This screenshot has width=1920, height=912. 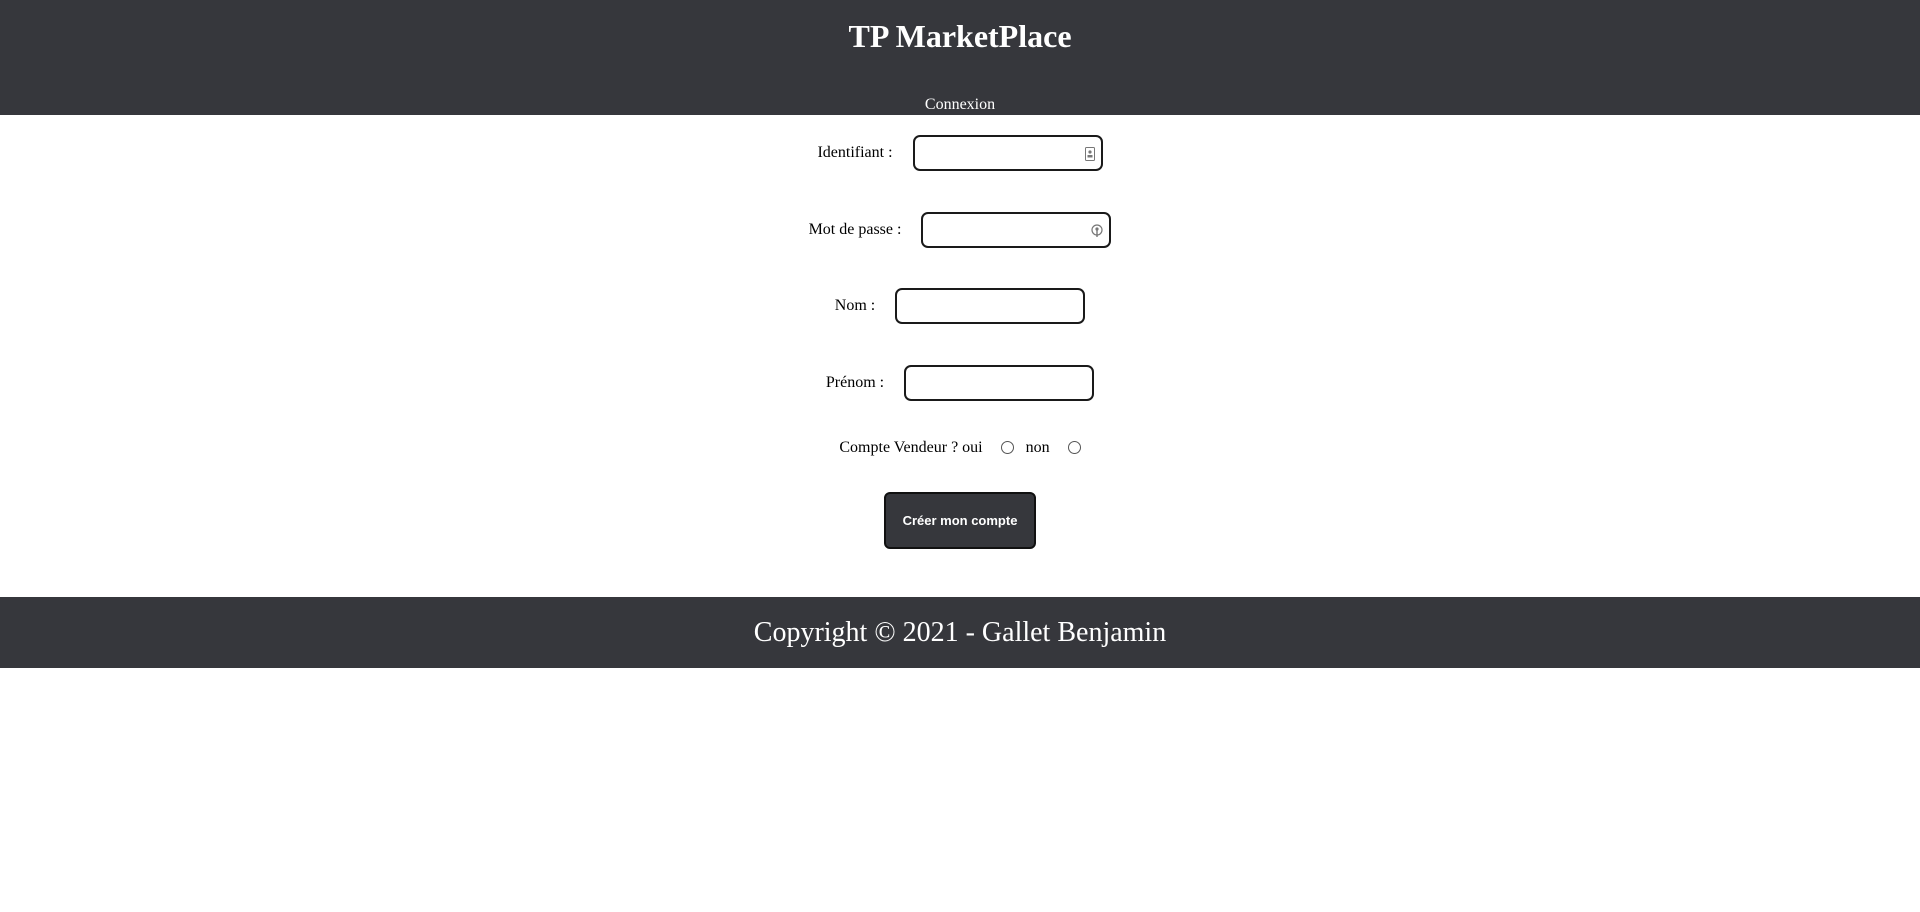 I want to click on password-key-icon, so click(x=1097, y=230).